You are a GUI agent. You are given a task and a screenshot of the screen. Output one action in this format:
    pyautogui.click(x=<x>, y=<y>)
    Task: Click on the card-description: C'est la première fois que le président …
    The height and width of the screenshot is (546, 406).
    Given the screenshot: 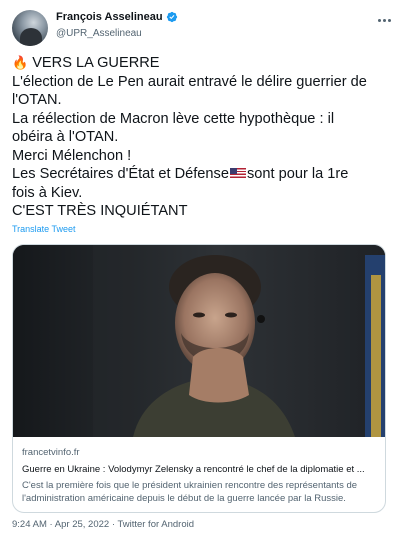 What is the action you would take?
    pyautogui.click(x=199, y=492)
    